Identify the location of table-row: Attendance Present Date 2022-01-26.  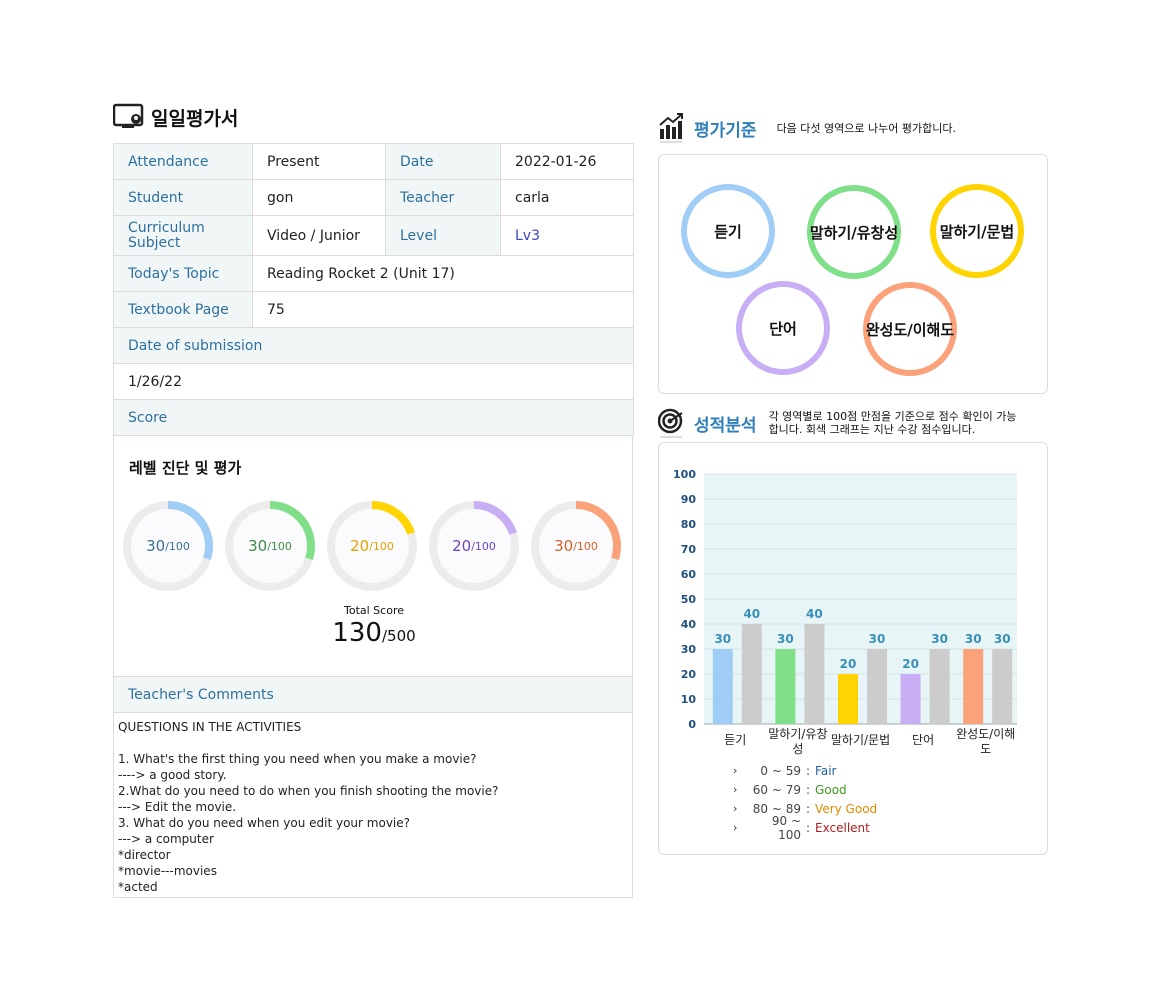
(373, 161).